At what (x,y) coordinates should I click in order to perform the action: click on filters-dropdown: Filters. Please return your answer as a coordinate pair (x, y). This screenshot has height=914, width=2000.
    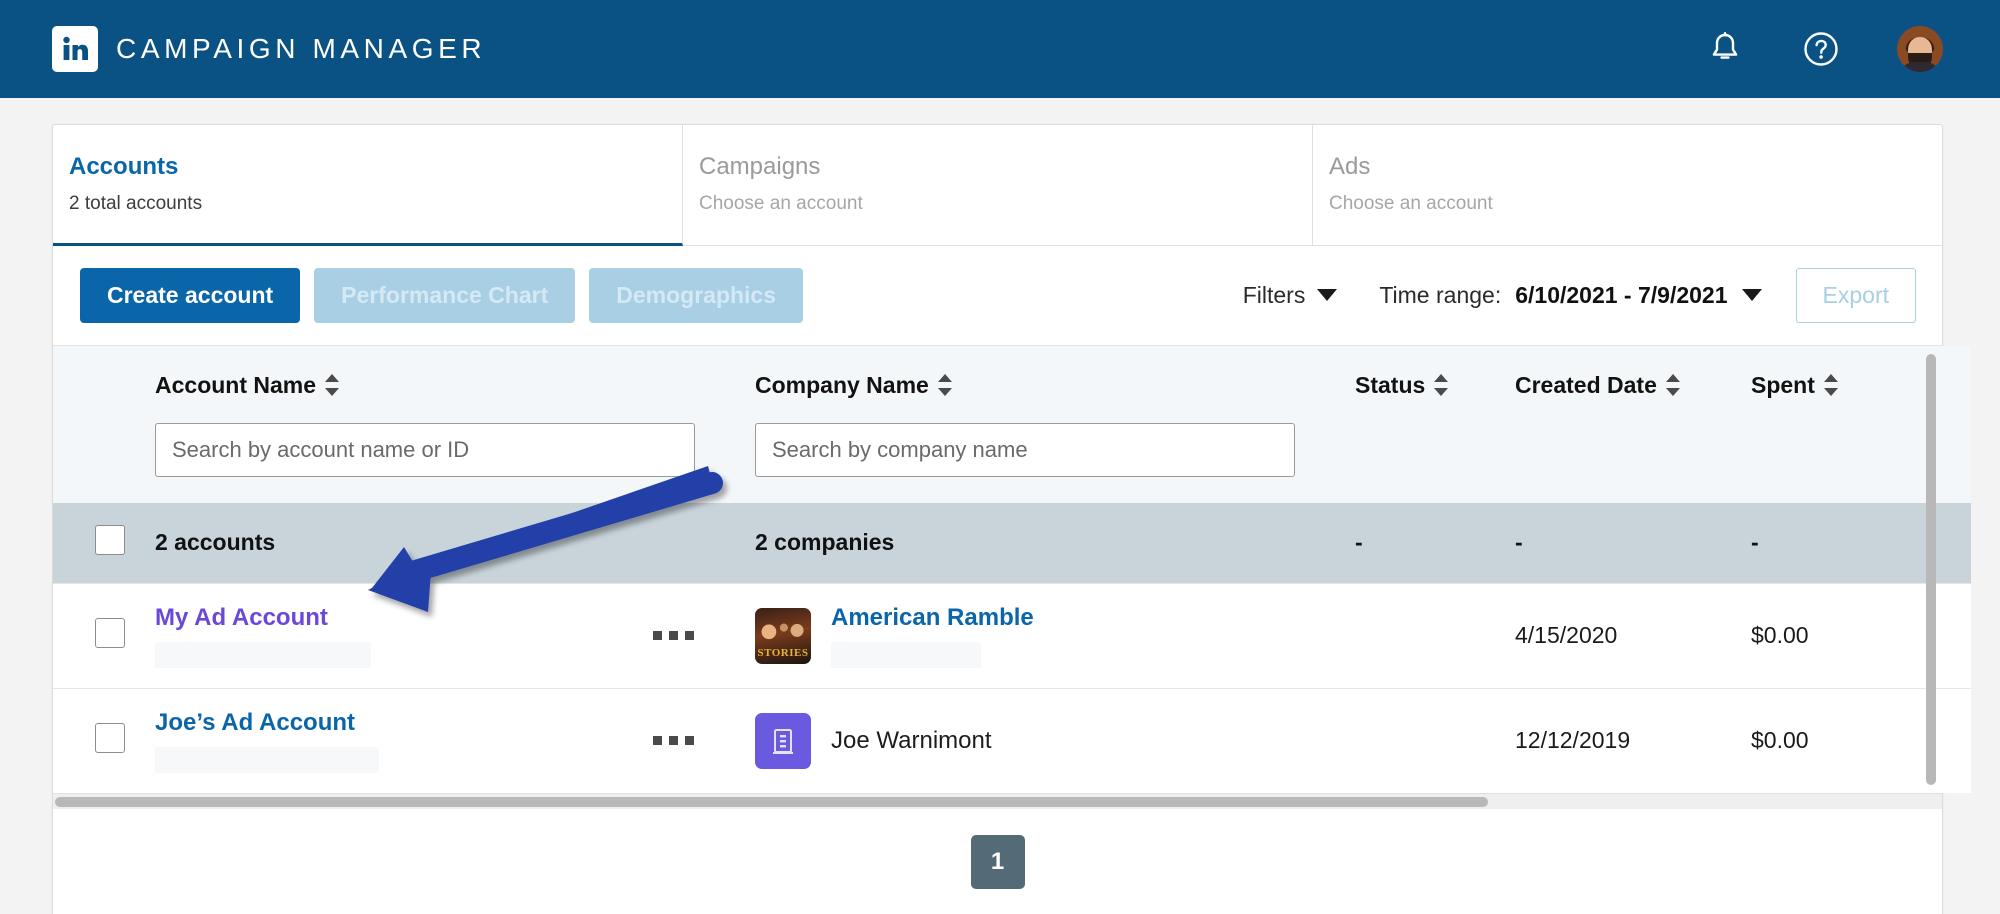
    Looking at the image, I should click on (1290, 295).